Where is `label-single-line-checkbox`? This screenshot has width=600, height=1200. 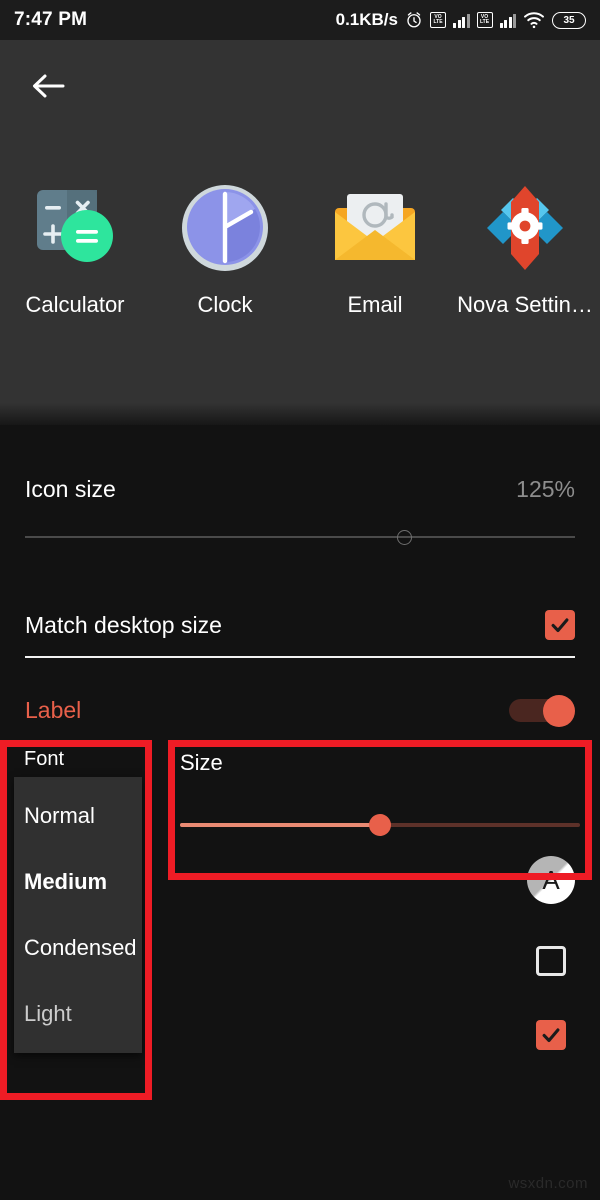 label-single-line-checkbox is located at coordinates (551, 1035).